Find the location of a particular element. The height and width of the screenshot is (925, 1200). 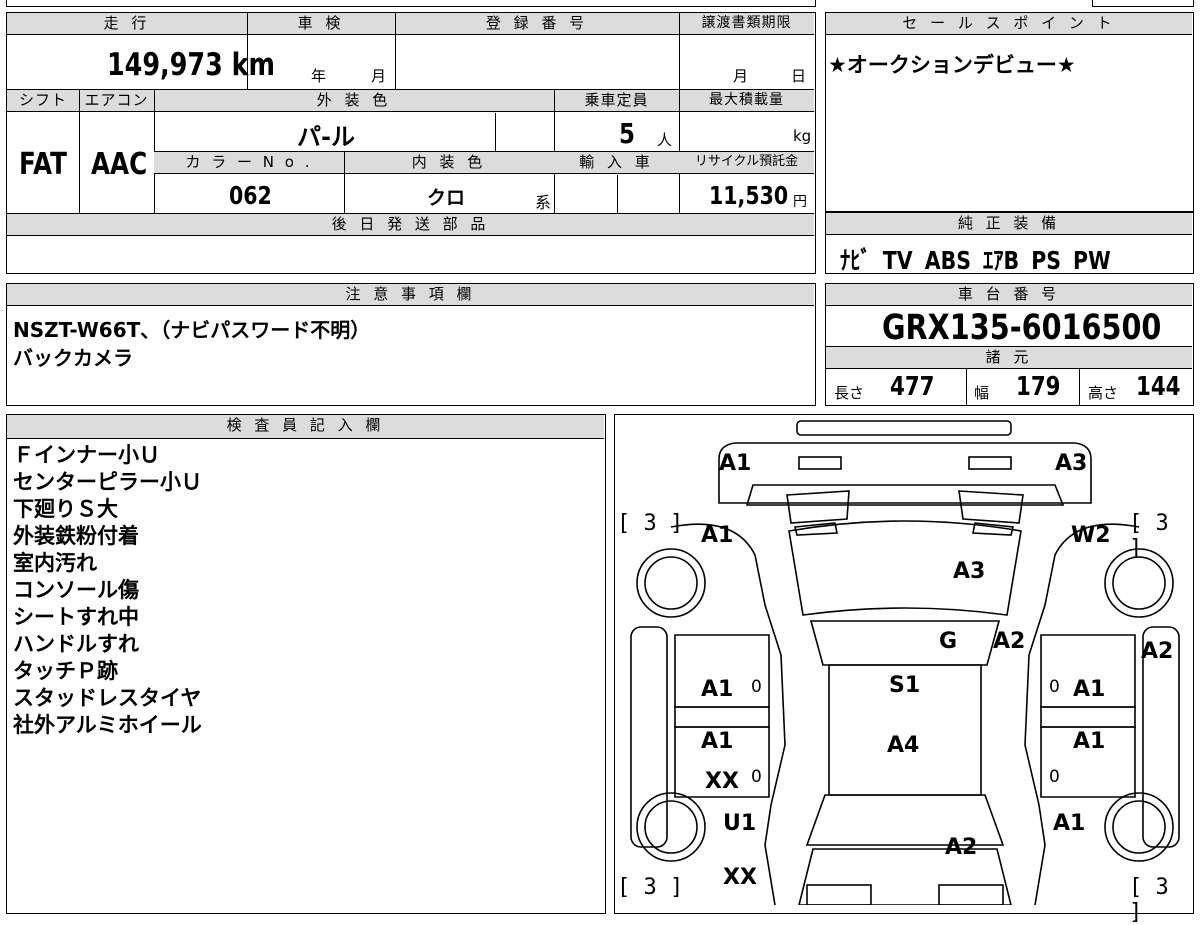

grade-left-front-door: A1 is located at coordinates (717, 689).